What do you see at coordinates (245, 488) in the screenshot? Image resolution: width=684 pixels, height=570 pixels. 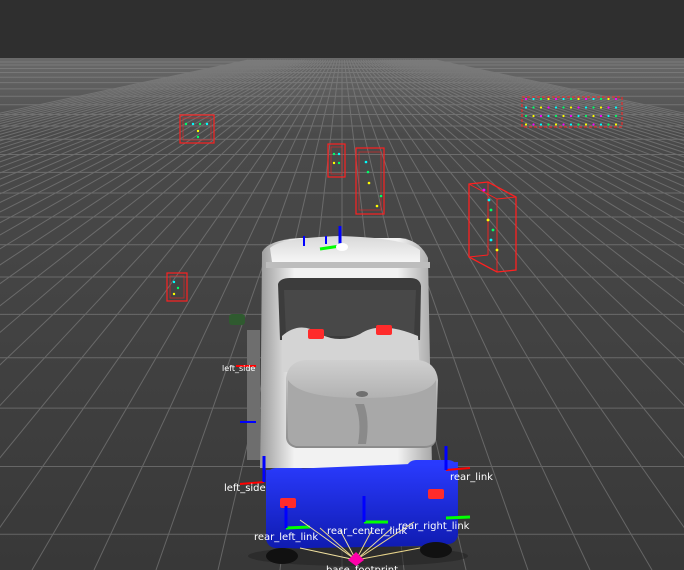 I see `frame-label-left-side-lower: left_side` at bounding box center [245, 488].